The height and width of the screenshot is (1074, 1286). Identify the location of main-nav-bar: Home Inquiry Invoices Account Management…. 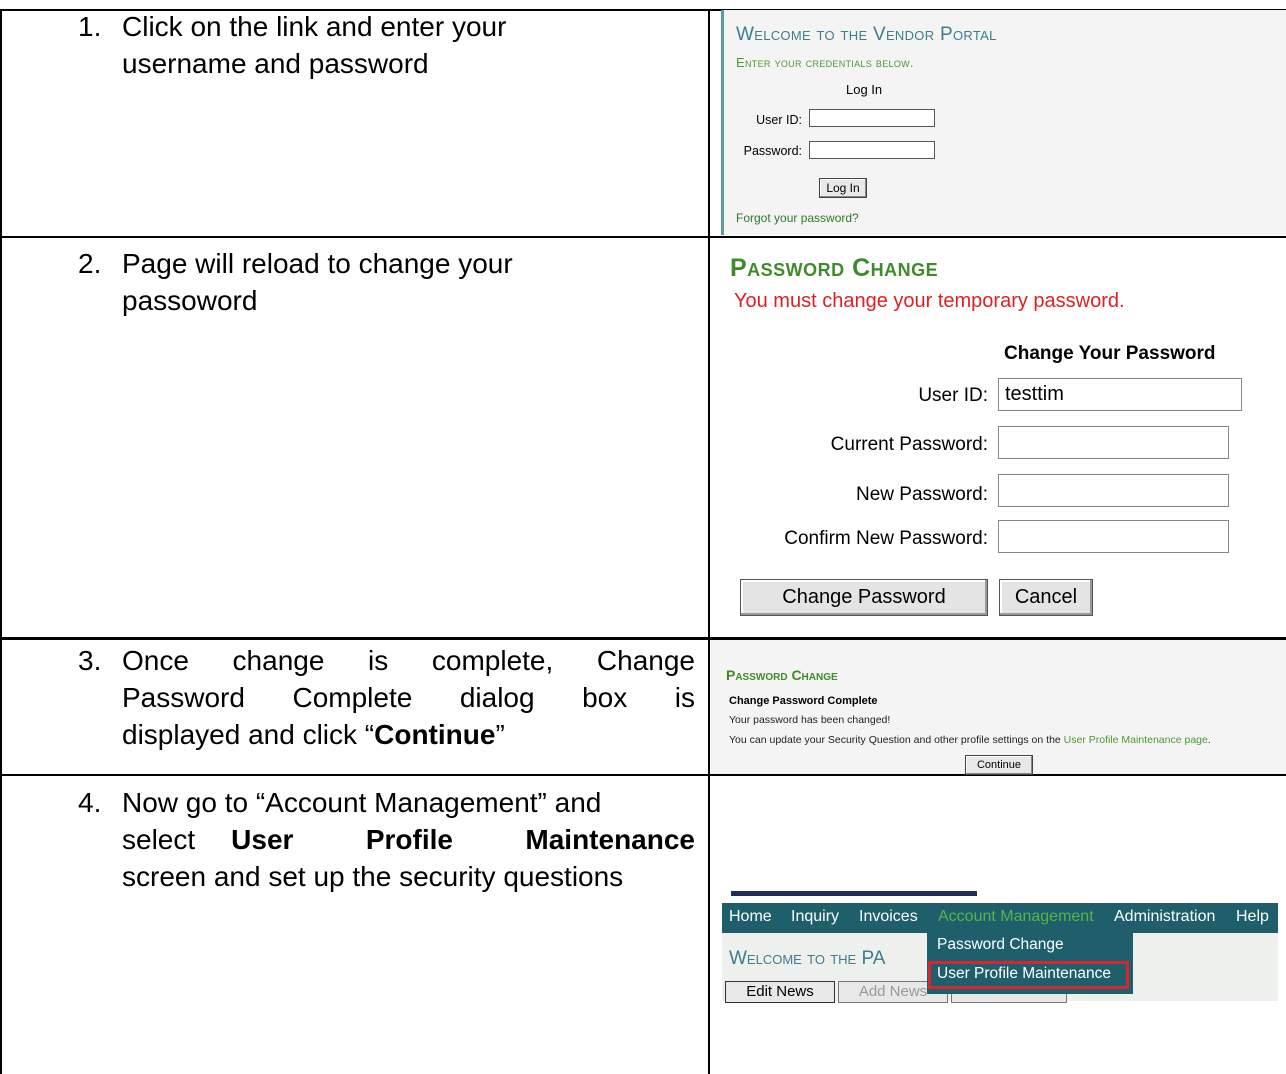
(1000, 918).